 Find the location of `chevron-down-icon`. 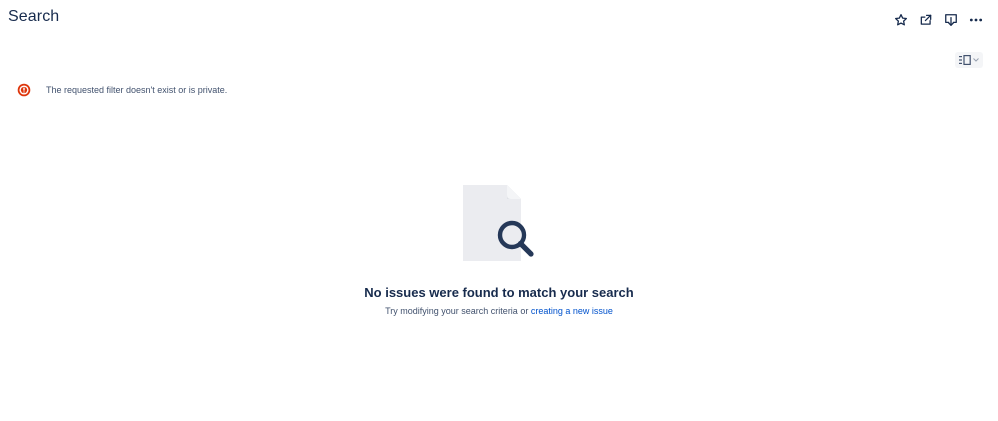

chevron-down-icon is located at coordinates (976, 60).